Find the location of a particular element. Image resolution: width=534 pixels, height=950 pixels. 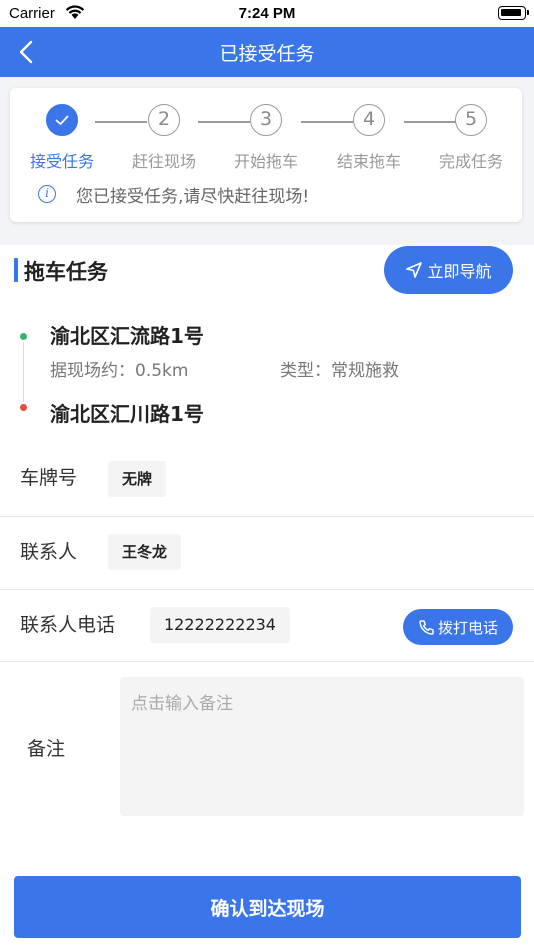

step-go-to-scene: 2 赶往现场 is located at coordinates (164, 138).